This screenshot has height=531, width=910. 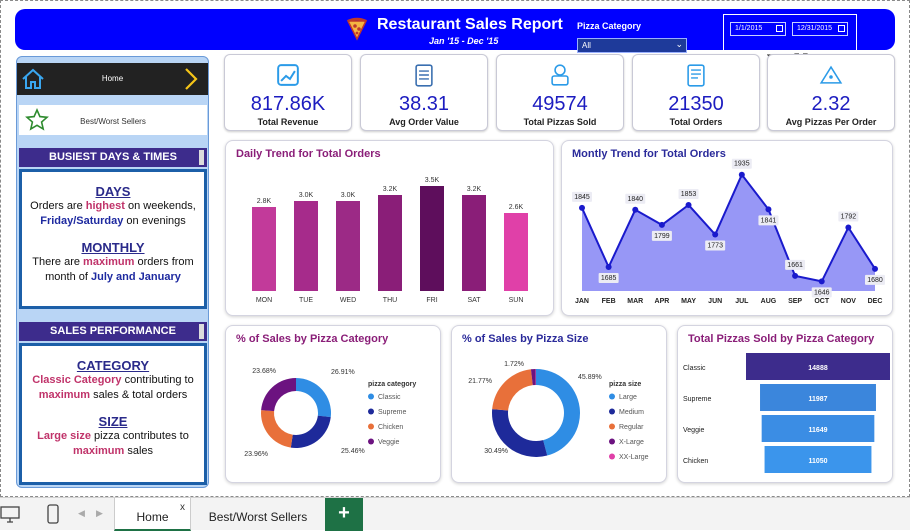 What do you see at coordinates (113, 191) in the screenshot?
I see `days-heading: DAYS` at bounding box center [113, 191].